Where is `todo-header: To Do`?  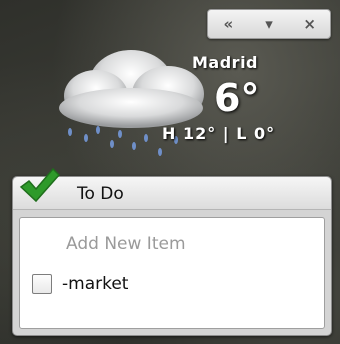 todo-header: To Do is located at coordinates (172, 188).